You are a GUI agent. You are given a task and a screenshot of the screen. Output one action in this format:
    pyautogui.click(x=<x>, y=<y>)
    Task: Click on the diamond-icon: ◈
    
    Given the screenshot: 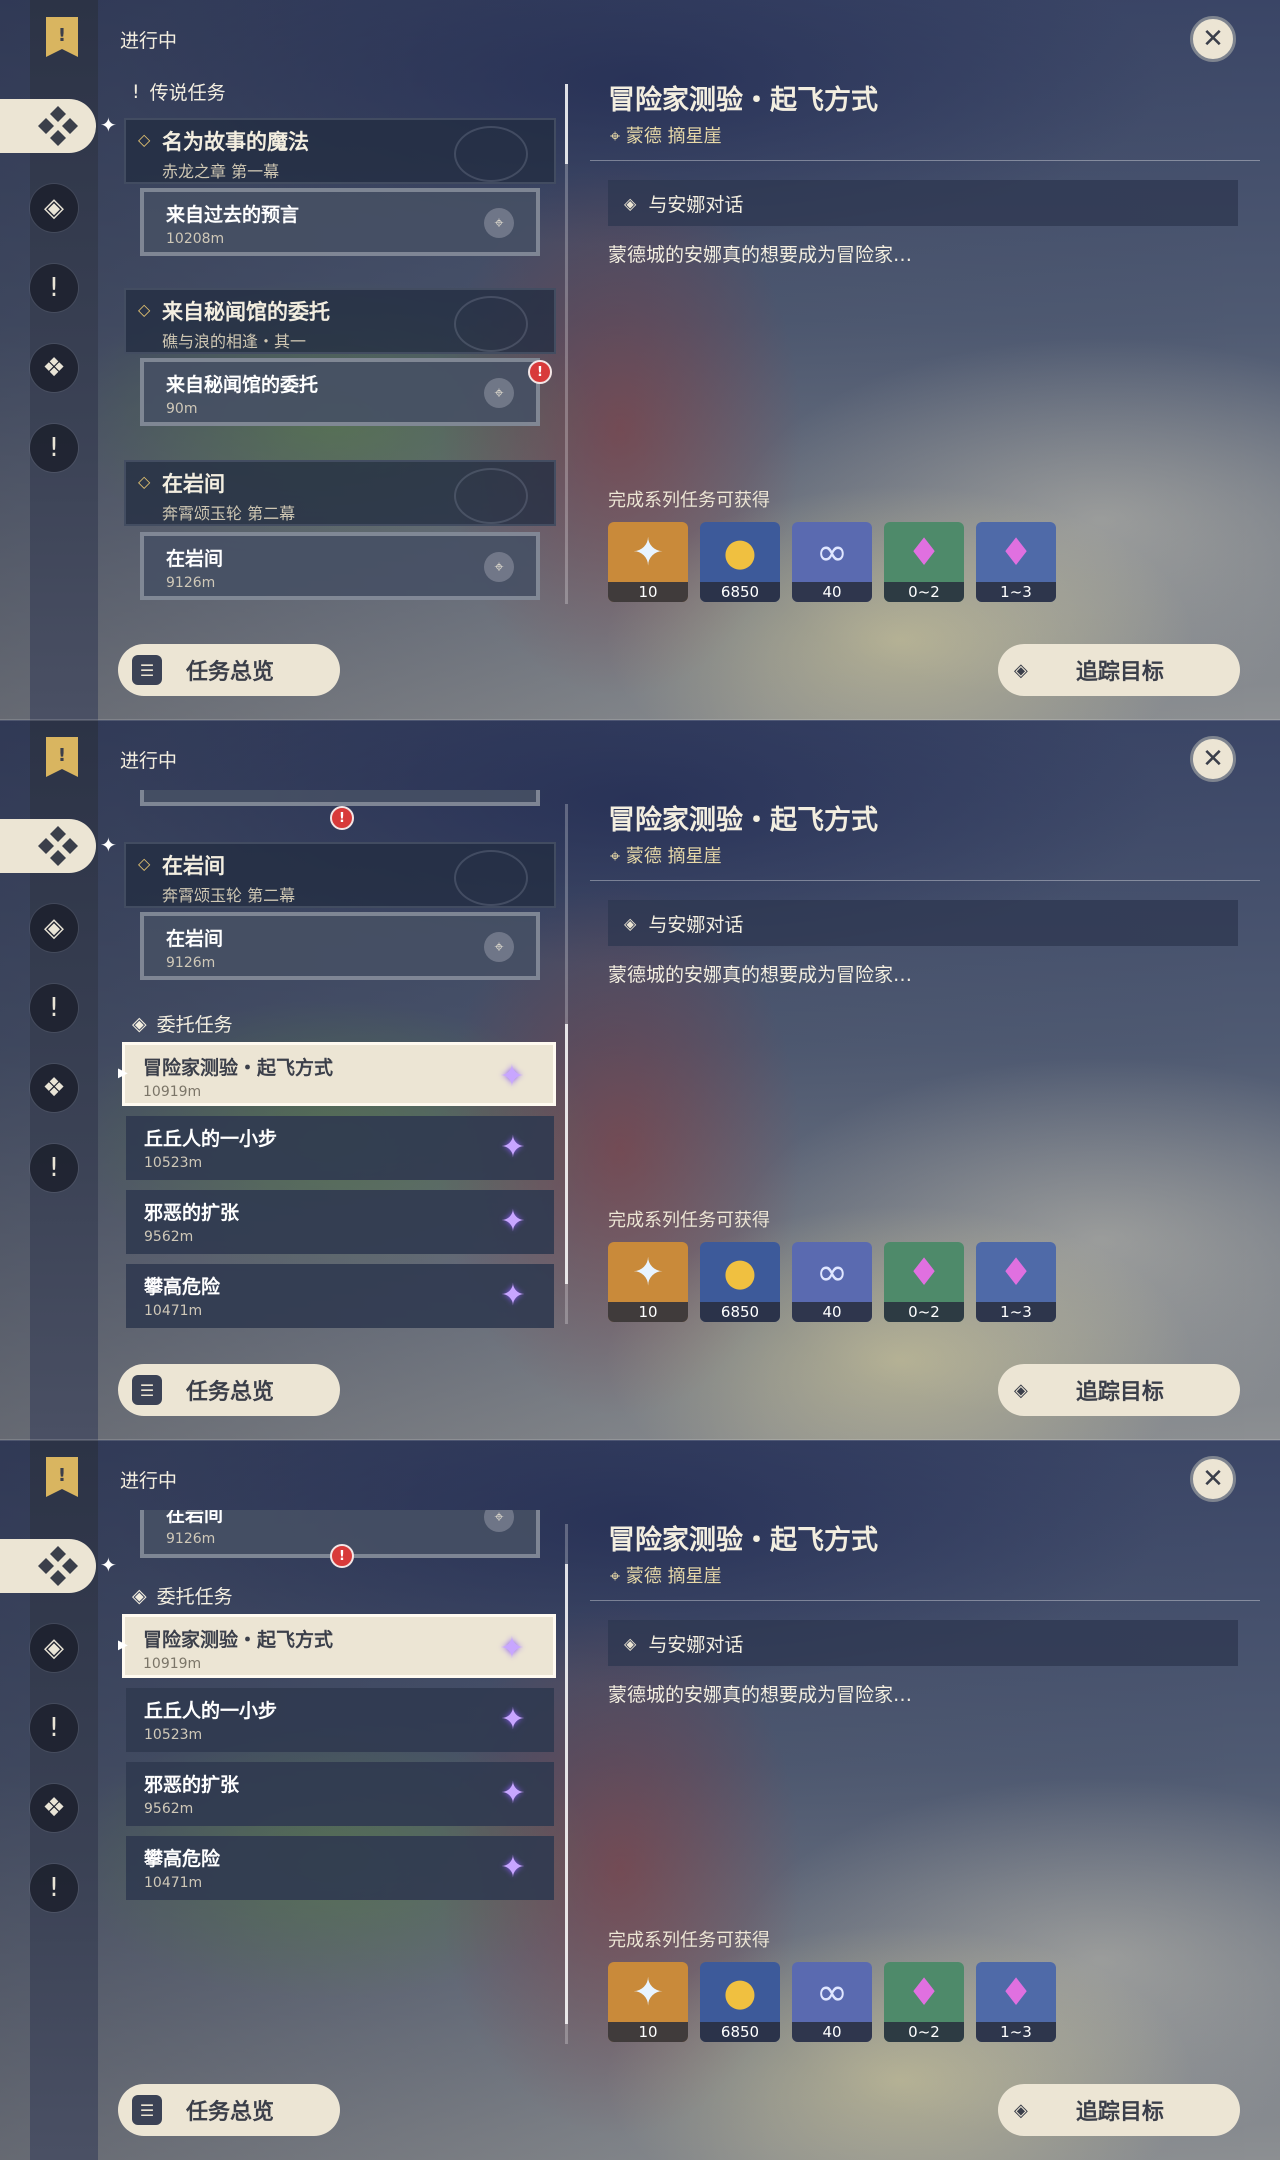 What is the action you would take?
    pyautogui.click(x=630, y=203)
    